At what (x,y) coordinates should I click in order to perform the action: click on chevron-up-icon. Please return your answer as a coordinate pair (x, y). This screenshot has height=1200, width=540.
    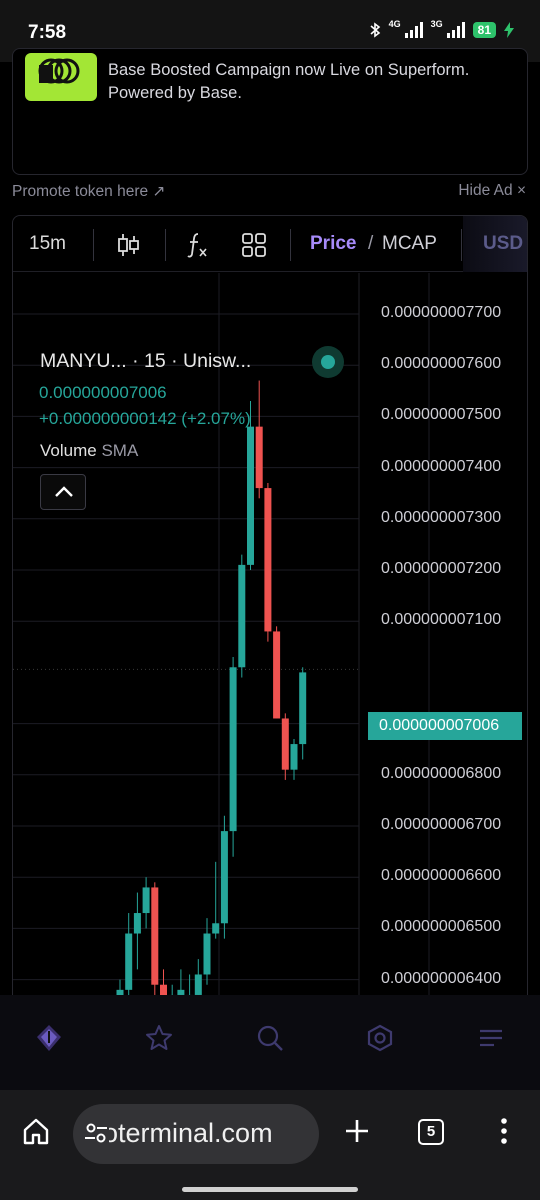
    Looking at the image, I should click on (64, 491).